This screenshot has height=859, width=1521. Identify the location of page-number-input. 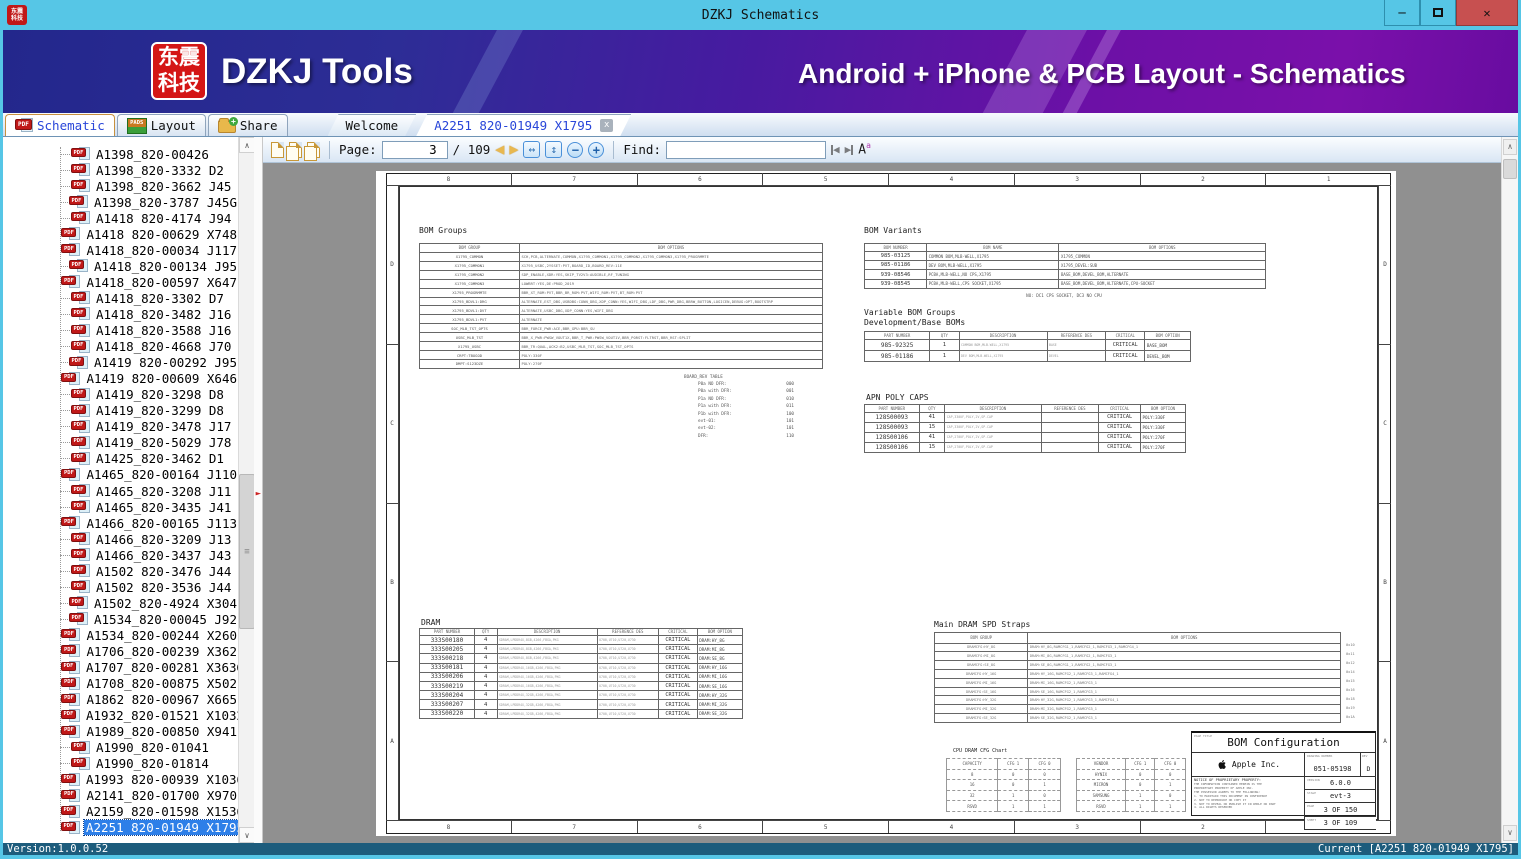
(414, 149).